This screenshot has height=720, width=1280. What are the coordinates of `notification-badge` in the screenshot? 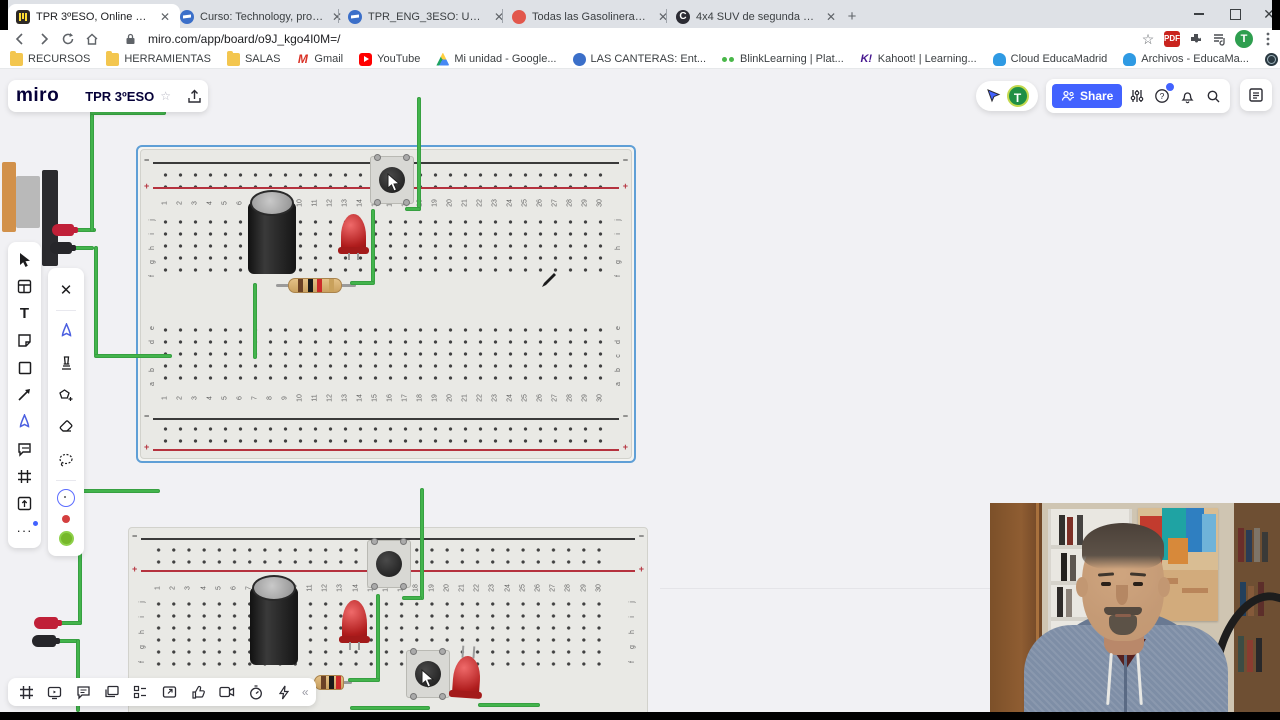 It's located at (1170, 87).